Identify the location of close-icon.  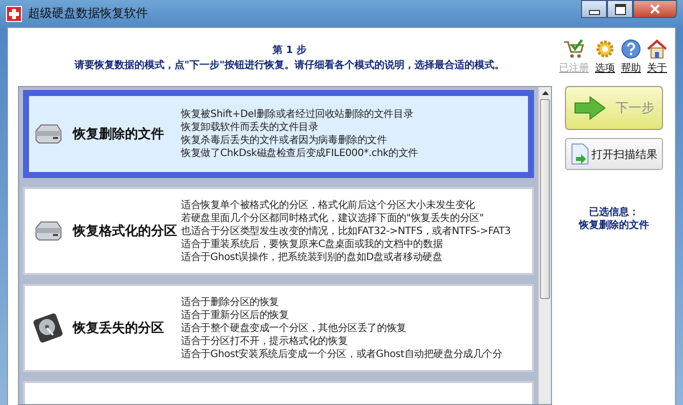
(655, 9).